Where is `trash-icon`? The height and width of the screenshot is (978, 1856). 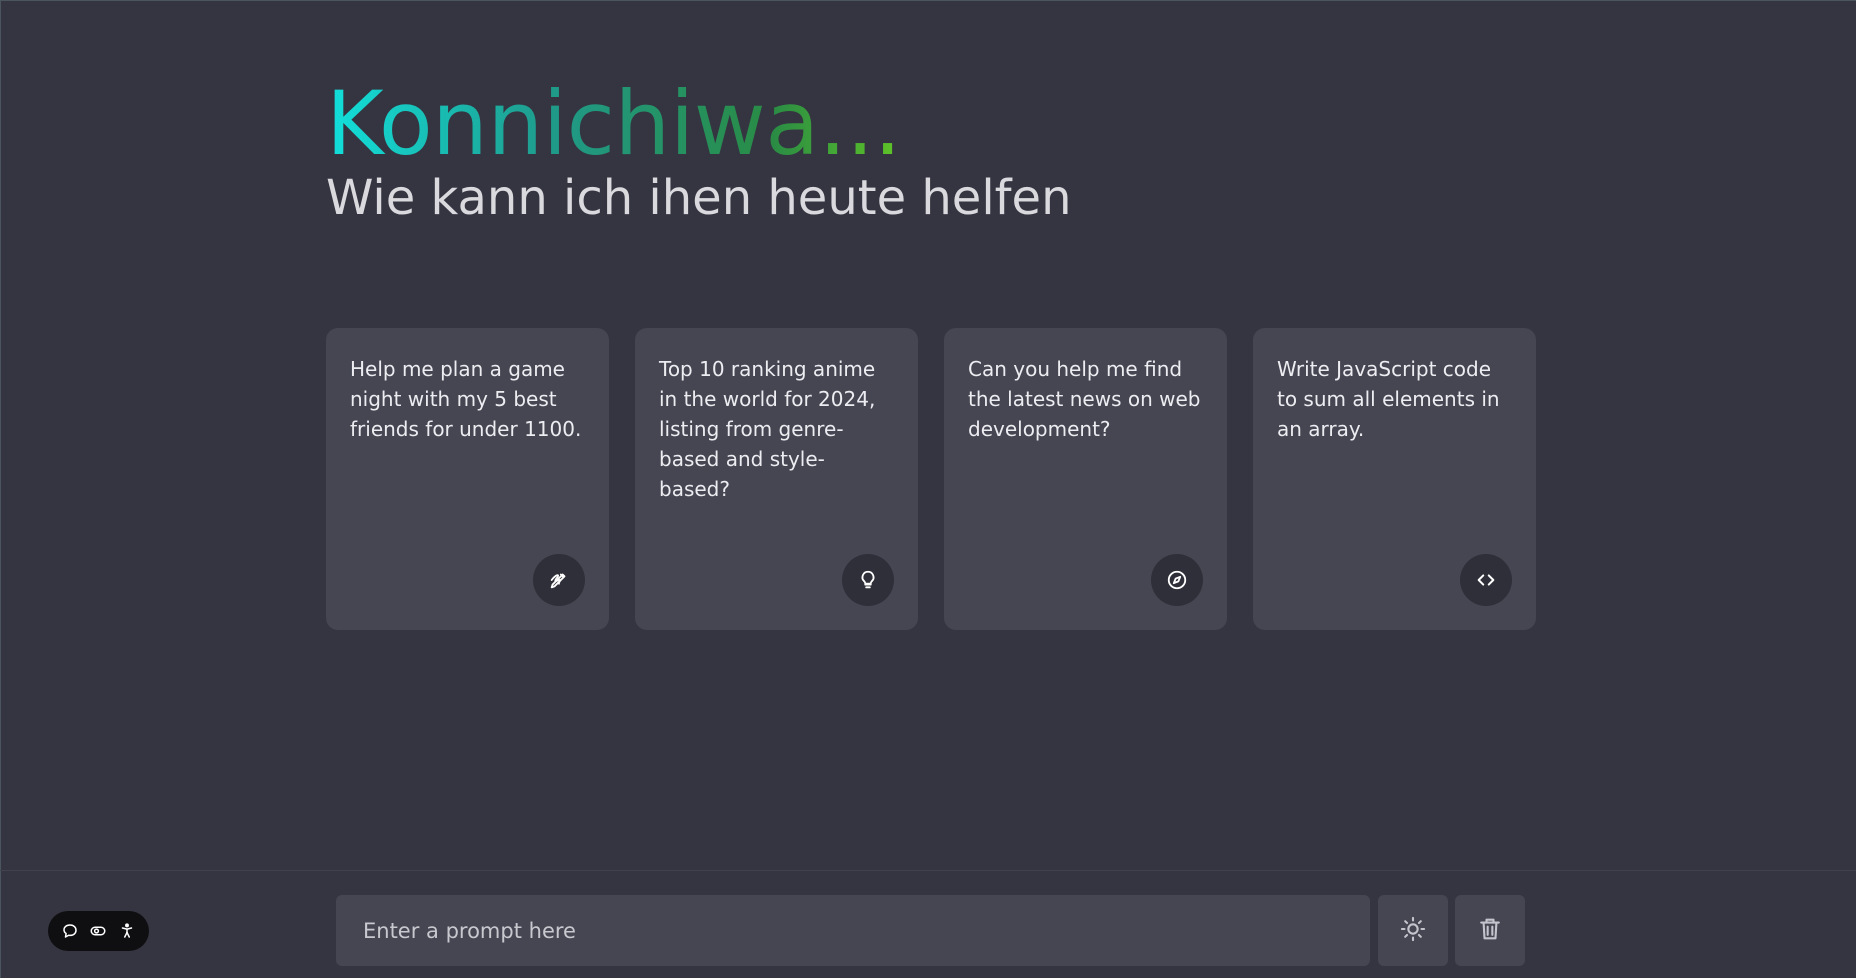
trash-icon is located at coordinates (1490, 931).